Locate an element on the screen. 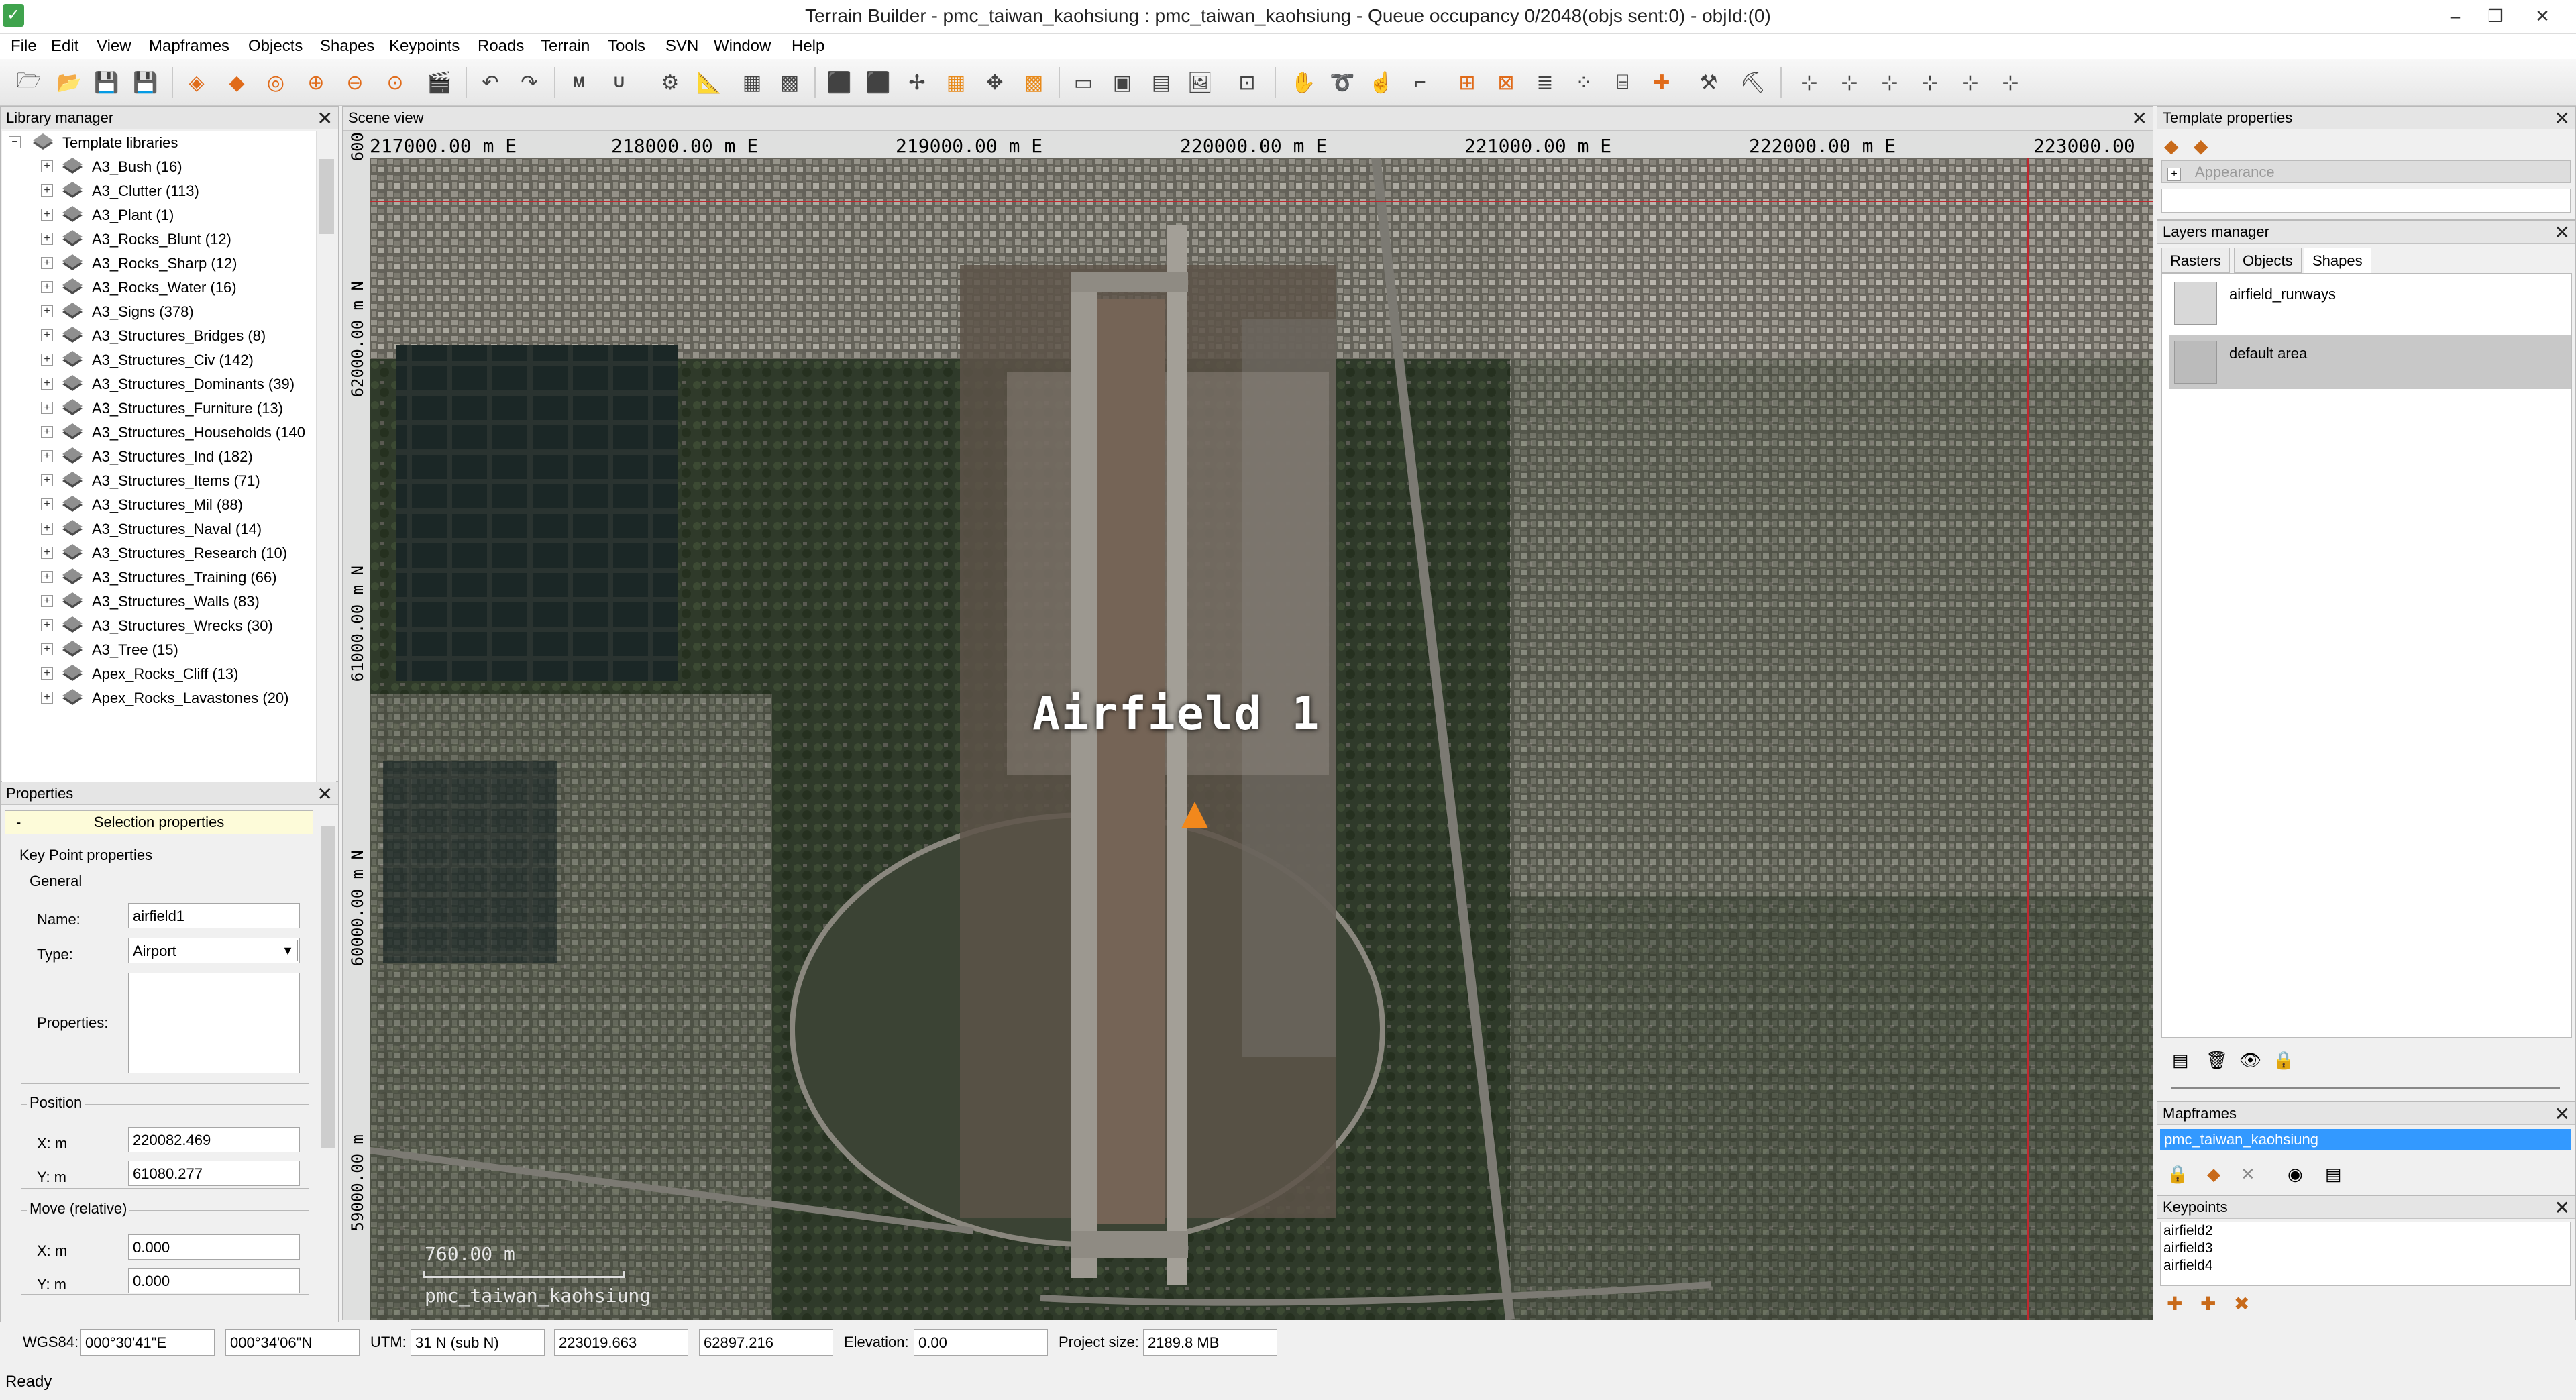 This screenshot has height=1400, width=2576. menu-tools: Tools is located at coordinates (626, 46).